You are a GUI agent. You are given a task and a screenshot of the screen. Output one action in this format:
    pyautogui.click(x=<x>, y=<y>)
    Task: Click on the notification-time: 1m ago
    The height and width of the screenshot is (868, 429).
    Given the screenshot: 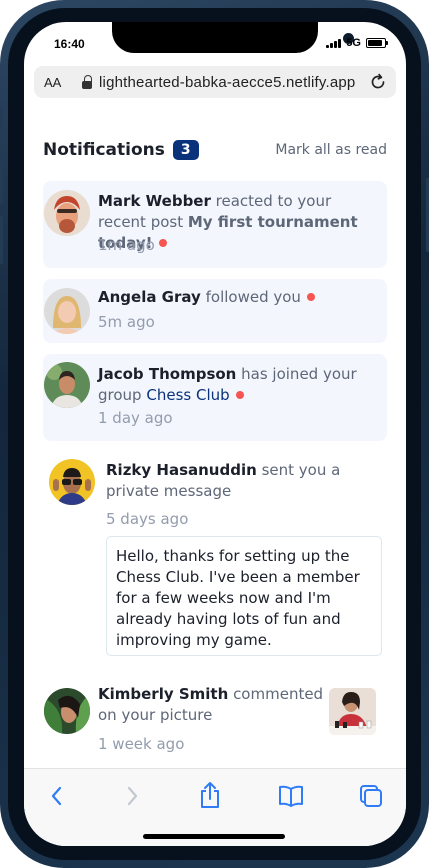 What is the action you would take?
    pyautogui.click(x=126, y=245)
    